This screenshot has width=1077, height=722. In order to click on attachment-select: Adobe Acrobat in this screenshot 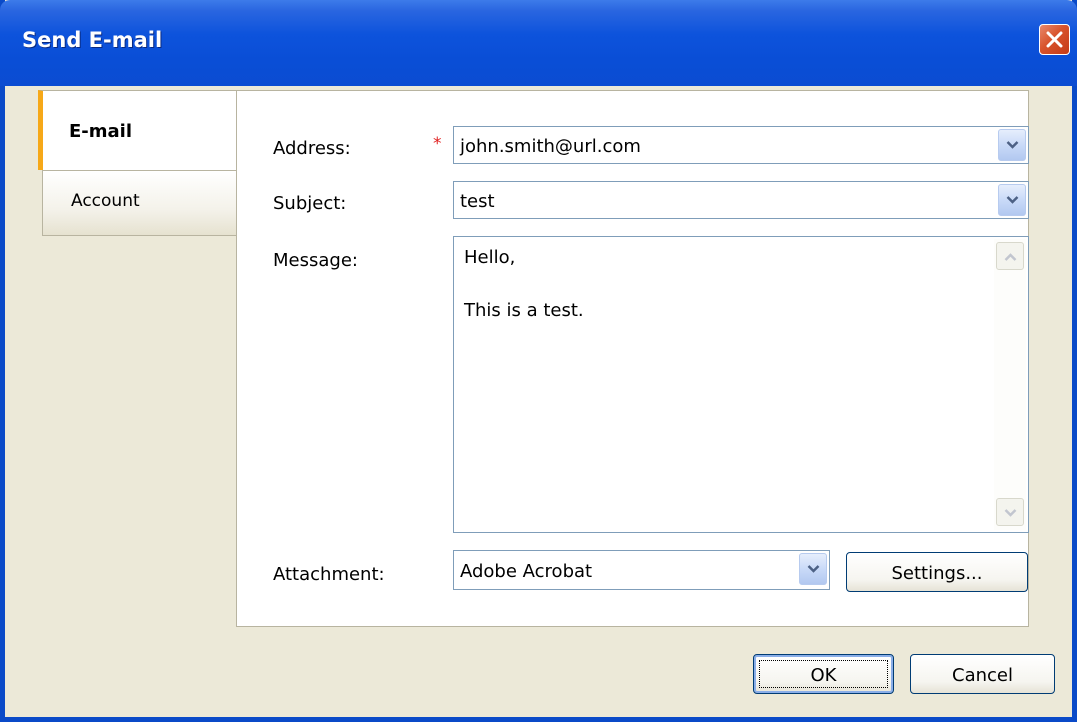, I will do `click(641, 570)`.